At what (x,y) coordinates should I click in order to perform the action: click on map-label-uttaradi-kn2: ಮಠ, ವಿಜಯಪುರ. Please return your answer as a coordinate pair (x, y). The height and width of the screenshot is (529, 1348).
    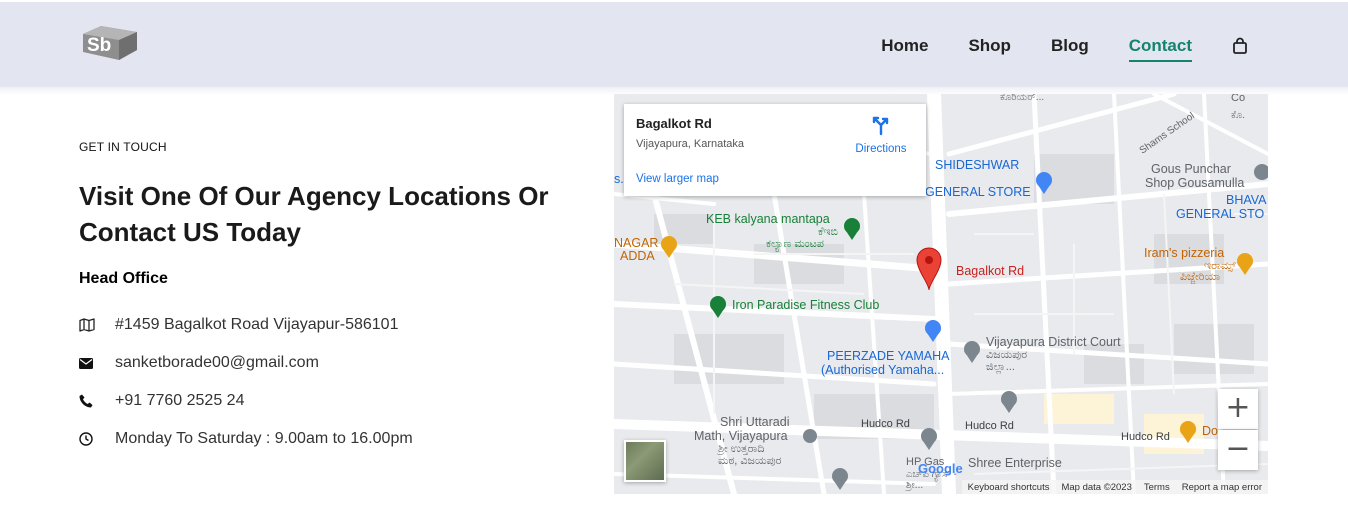
    Looking at the image, I should click on (750, 461).